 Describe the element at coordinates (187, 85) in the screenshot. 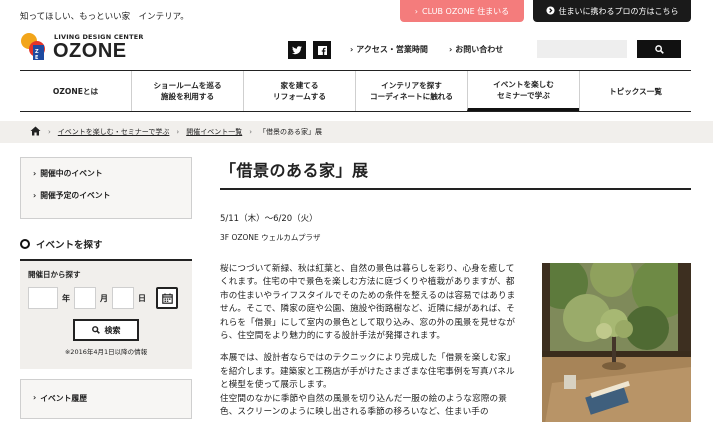

I see `nav-label: ショールームを巡る` at that location.